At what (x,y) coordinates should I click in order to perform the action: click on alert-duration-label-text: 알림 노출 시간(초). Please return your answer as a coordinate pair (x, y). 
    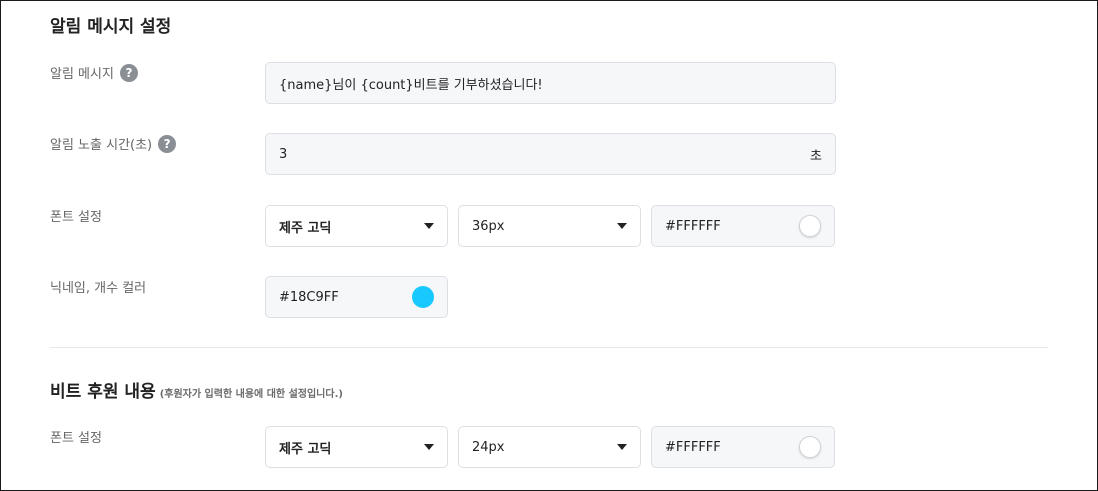
    Looking at the image, I should click on (101, 145).